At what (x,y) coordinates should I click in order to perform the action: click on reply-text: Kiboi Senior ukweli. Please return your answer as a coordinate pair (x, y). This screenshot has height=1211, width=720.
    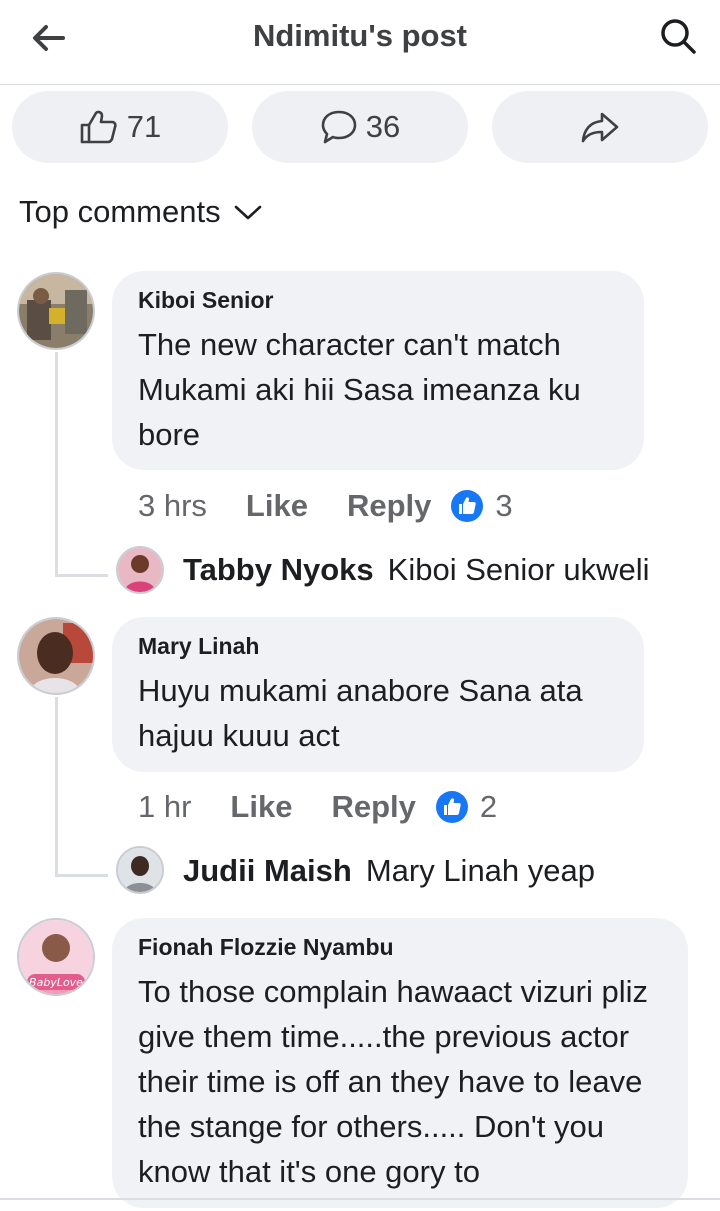
    Looking at the image, I should click on (518, 569).